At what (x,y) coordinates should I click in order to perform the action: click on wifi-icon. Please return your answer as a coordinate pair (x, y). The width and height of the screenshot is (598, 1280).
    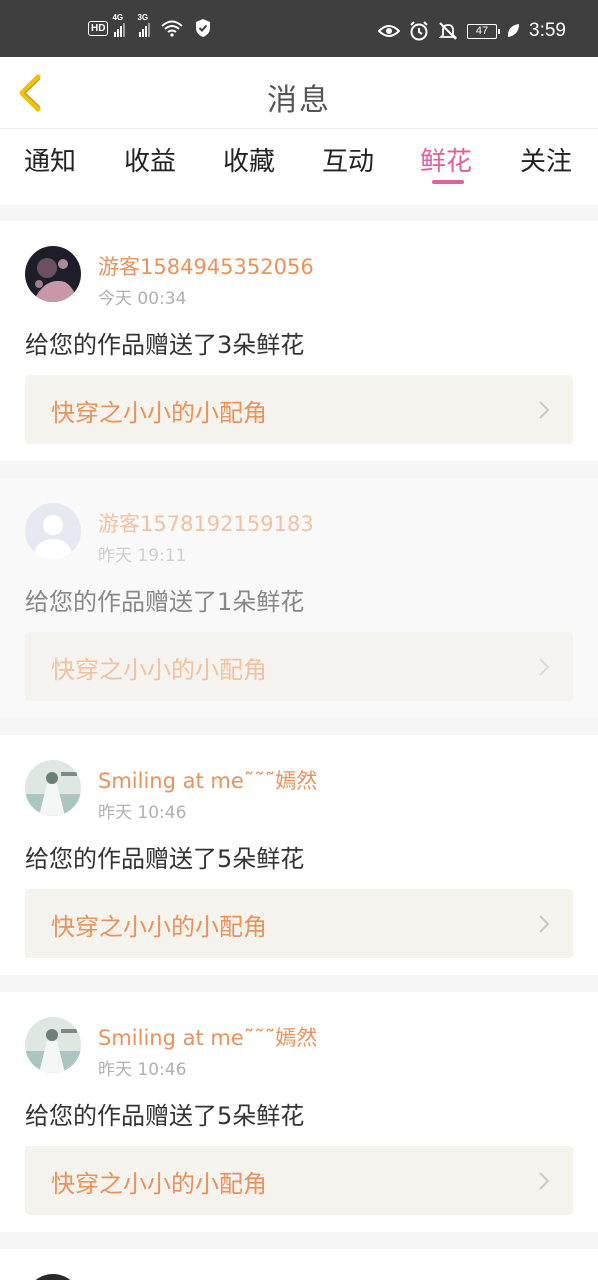
    Looking at the image, I should click on (172, 28).